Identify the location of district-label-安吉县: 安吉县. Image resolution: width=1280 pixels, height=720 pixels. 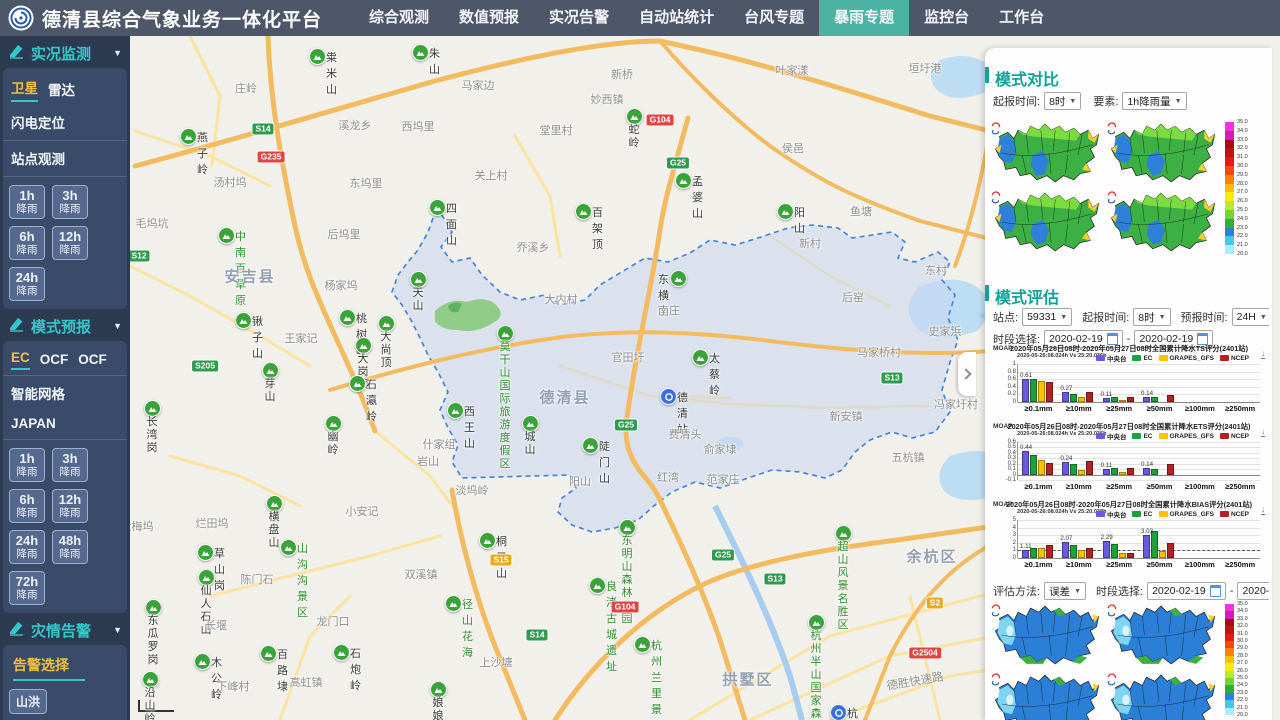
(250, 277).